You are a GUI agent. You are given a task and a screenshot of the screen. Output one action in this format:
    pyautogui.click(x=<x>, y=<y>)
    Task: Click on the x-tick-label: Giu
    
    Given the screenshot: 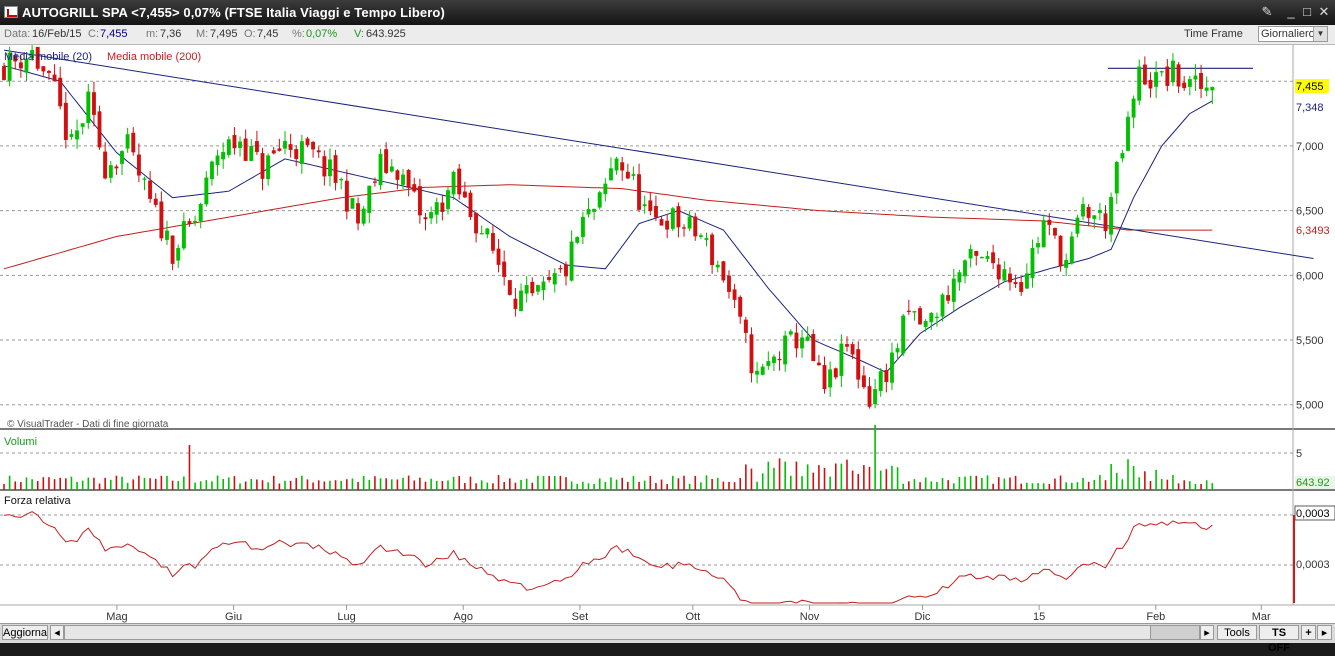 What is the action you would take?
    pyautogui.click(x=233, y=617)
    